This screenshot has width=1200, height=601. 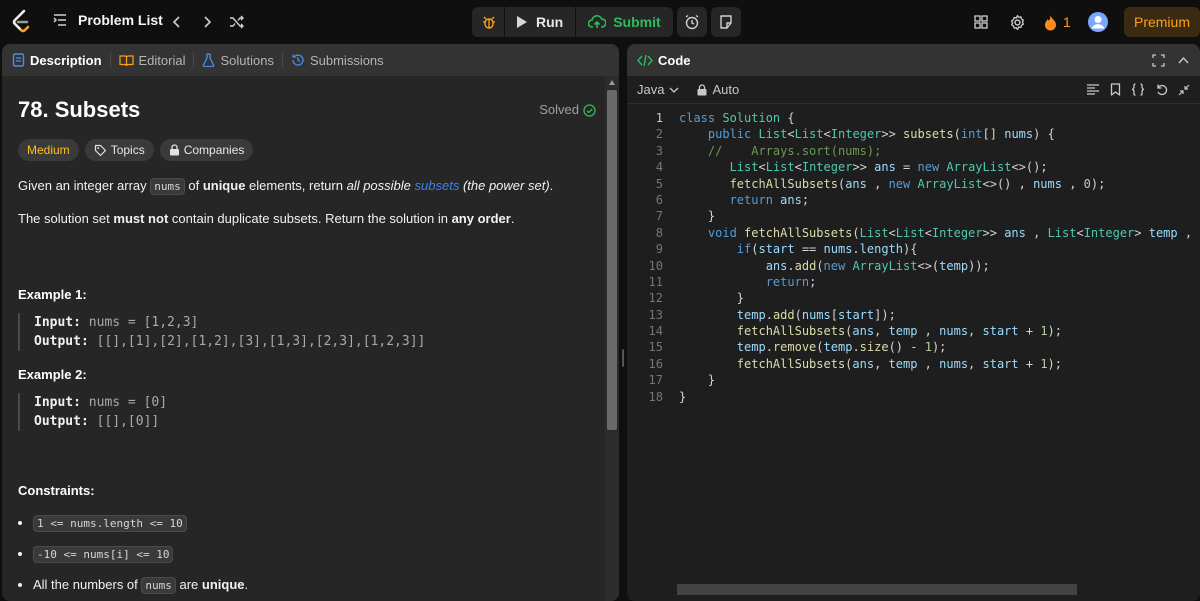 What do you see at coordinates (1138, 89) in the screenshot?
I see `braces-button` at bounding box center [1138, 89].